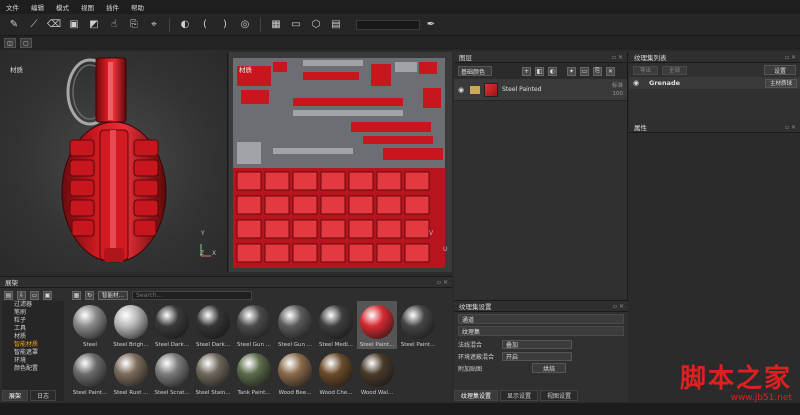  I want to click on material-thumbnail: Steel, so click(90, 325).